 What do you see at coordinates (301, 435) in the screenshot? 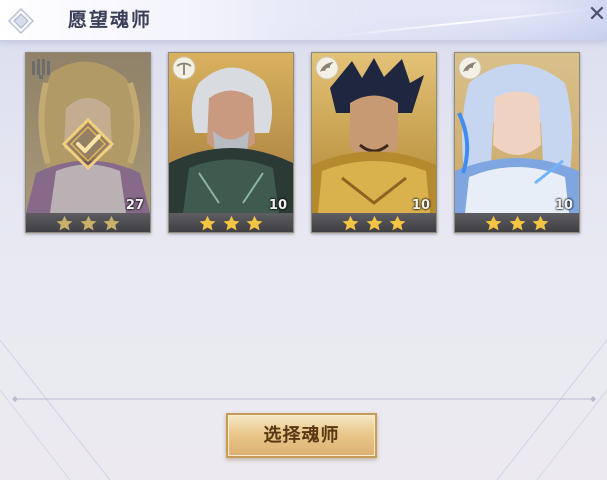
I see `select-soul-master-button: 选择魂师` at bounding box center [301, 435].